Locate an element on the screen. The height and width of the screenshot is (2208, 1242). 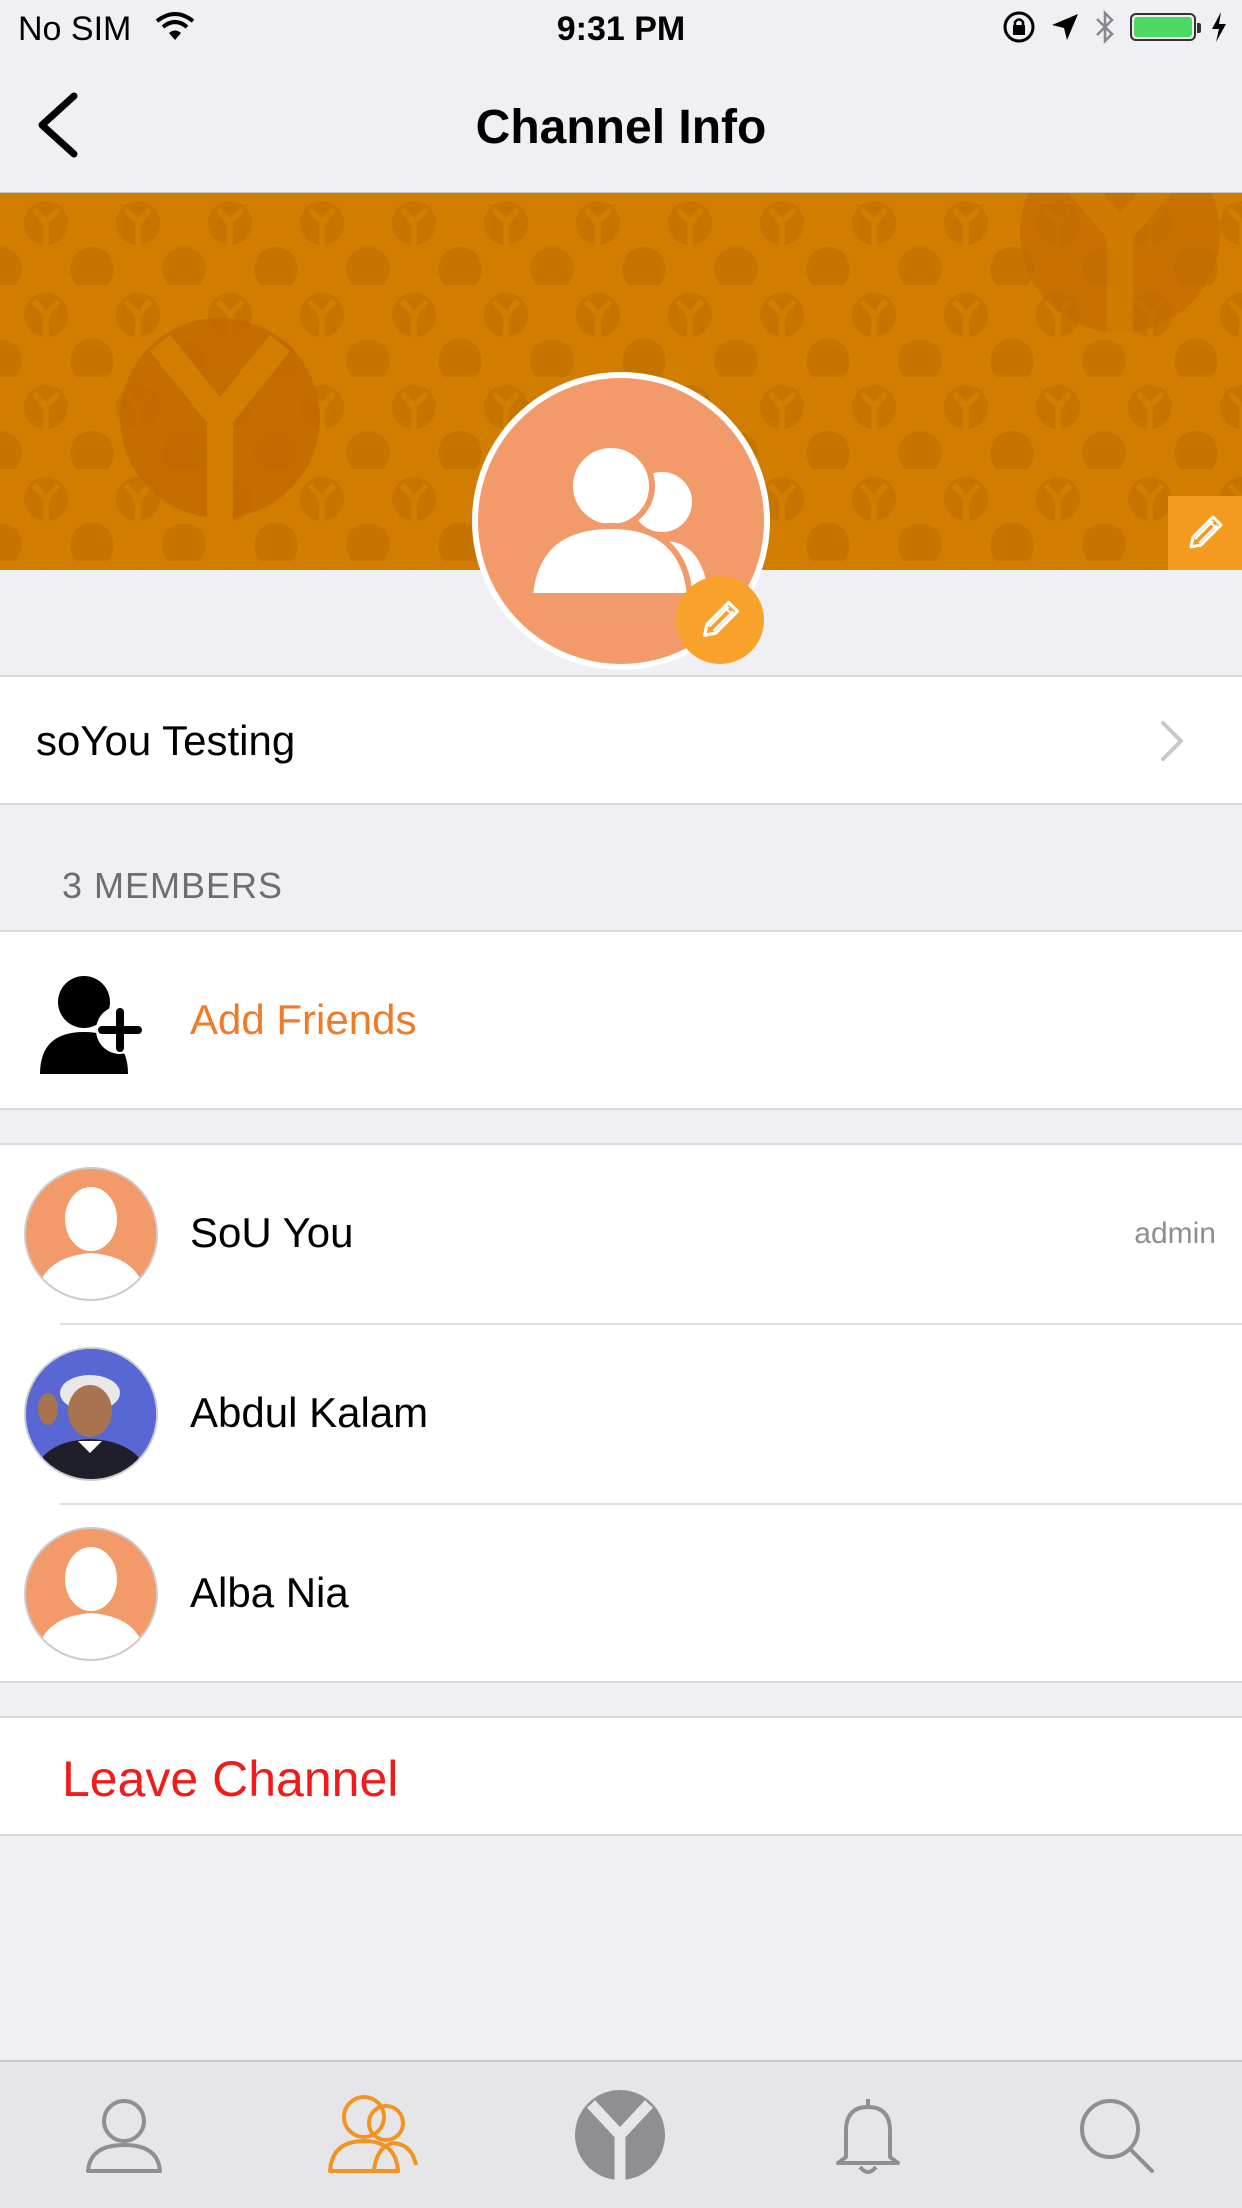
bluetooth-icon is located at coordinates (1105, 27).